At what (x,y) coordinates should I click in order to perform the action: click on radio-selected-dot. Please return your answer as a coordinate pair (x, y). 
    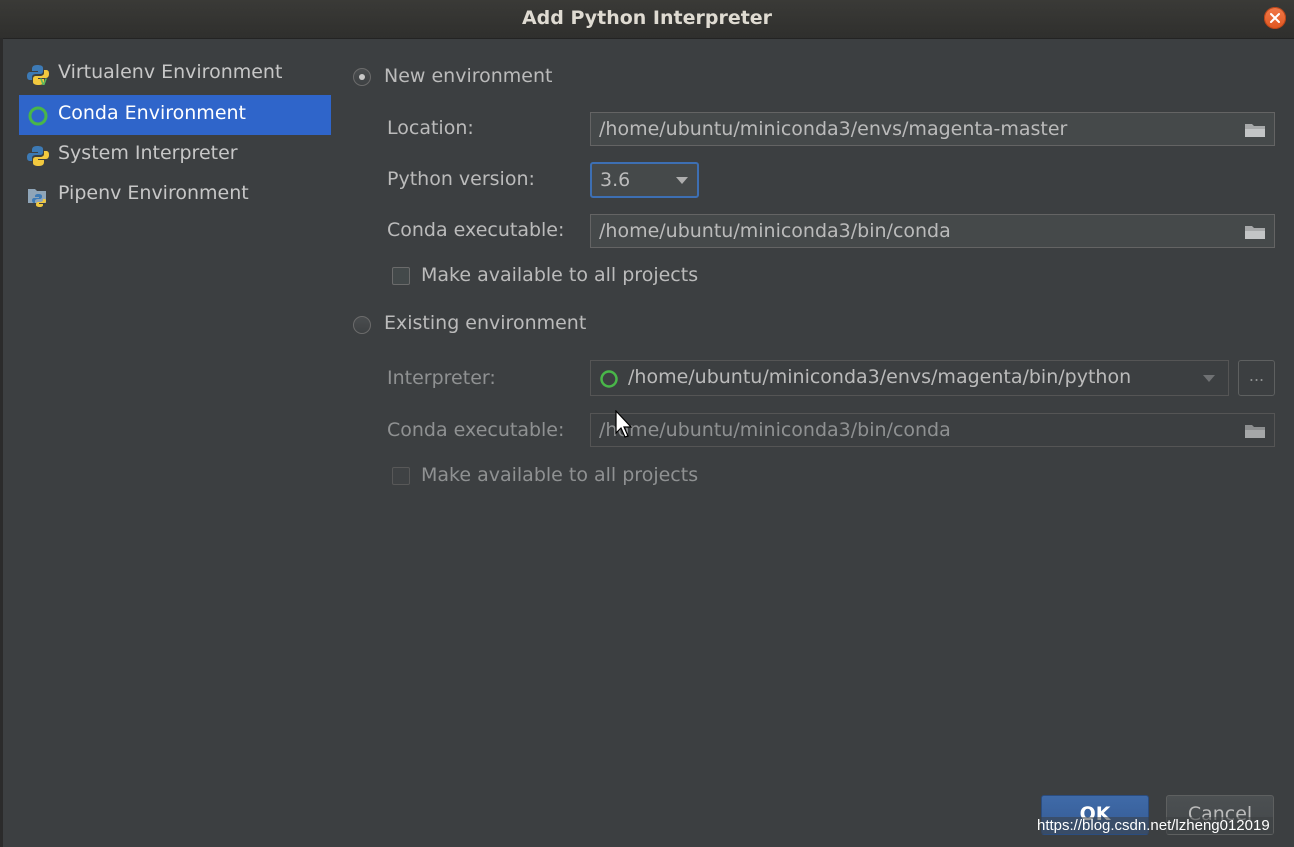
    Looking at the image, I should click on (362, 77).